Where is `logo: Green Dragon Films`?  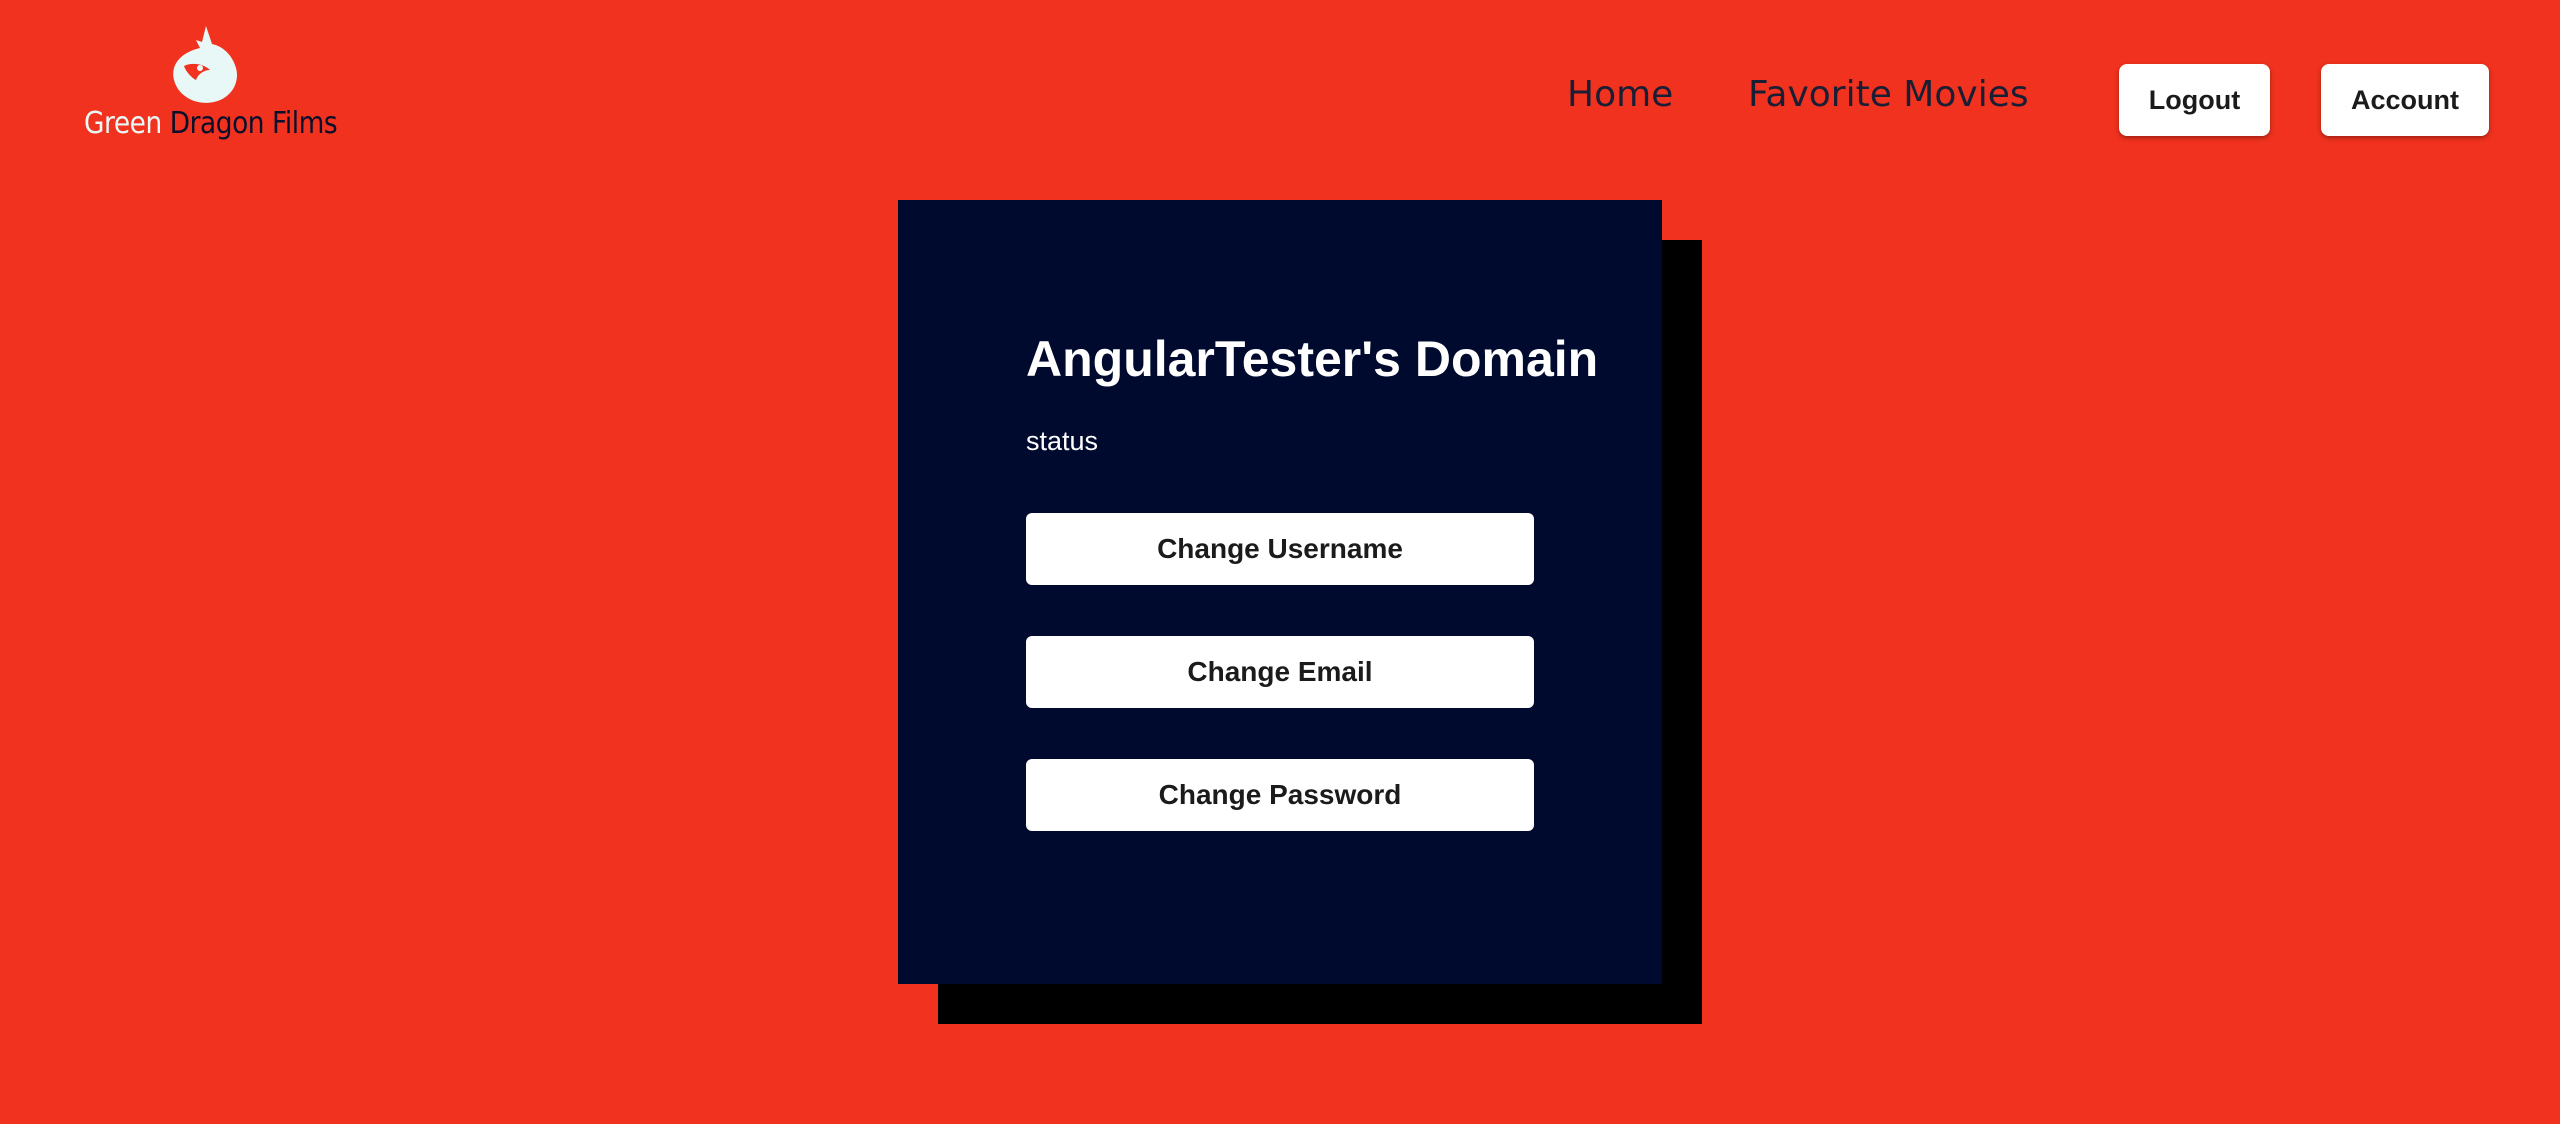
logo: Green Dragon Films is located at coordinates (211, 84).